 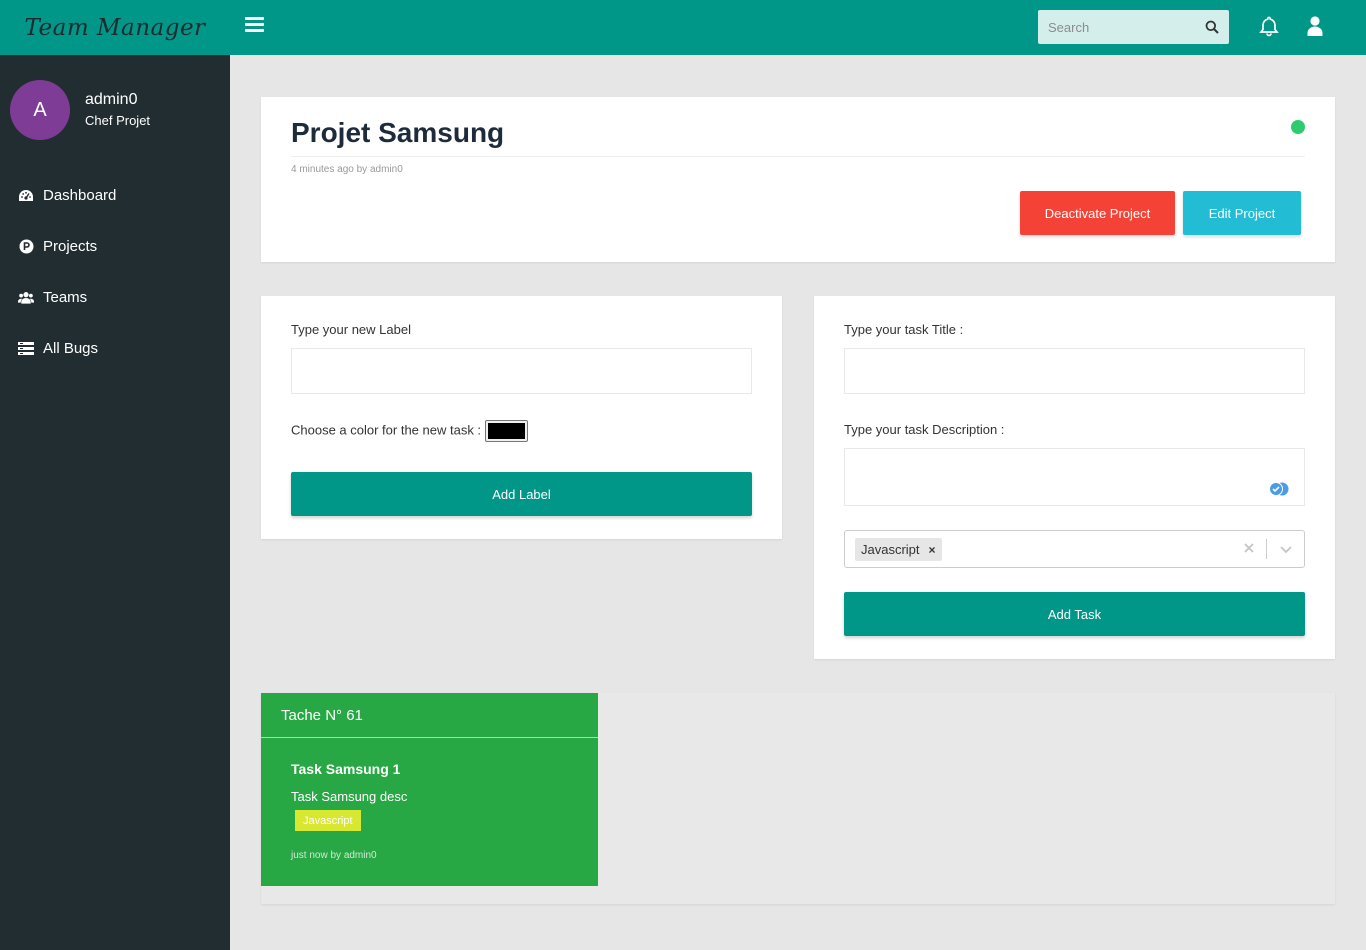 I want to click on clear-icon, so click(x=1249, y=548).